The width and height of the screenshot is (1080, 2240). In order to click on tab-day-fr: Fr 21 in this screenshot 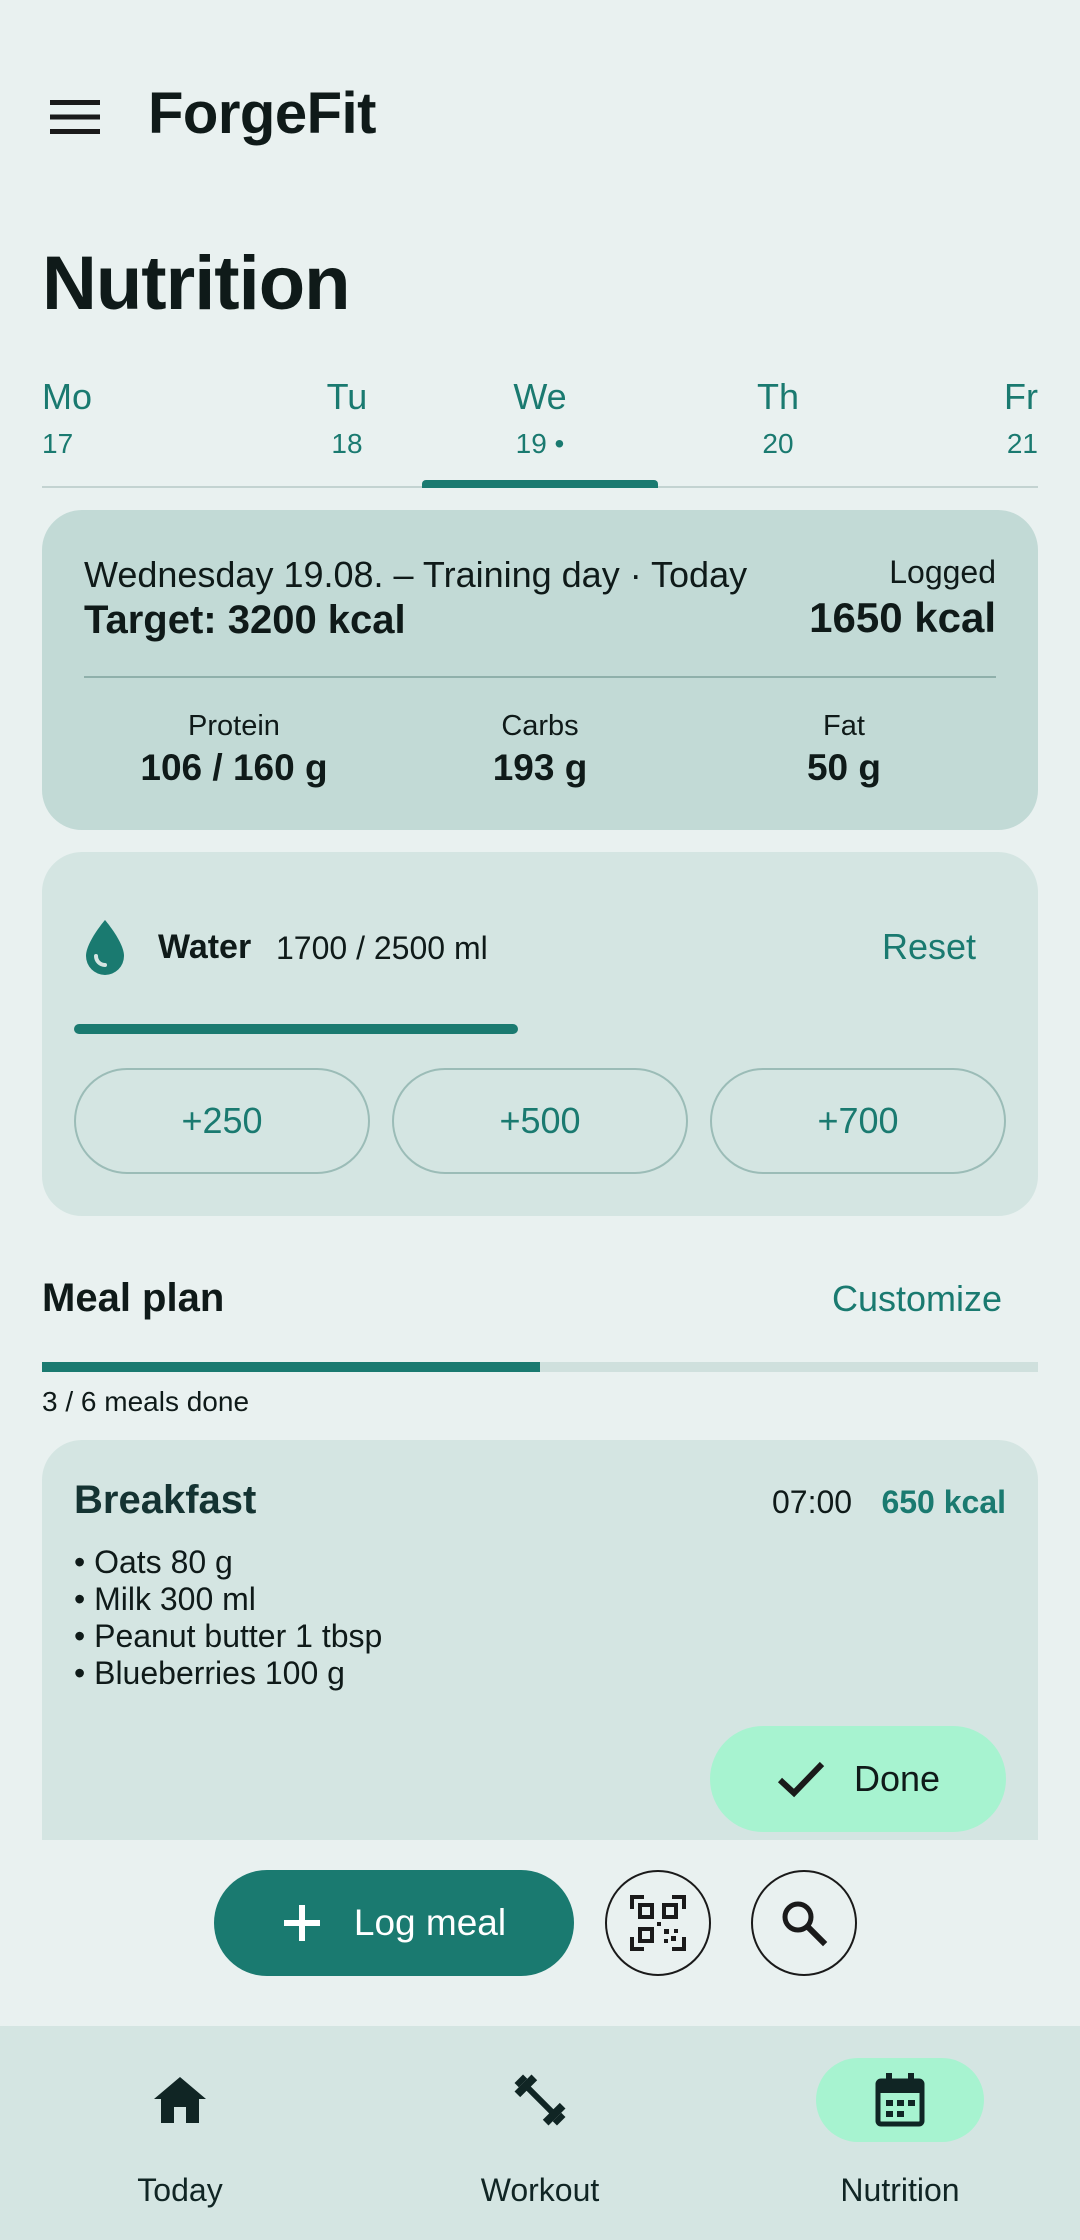, I will do `click(920, 431)`.